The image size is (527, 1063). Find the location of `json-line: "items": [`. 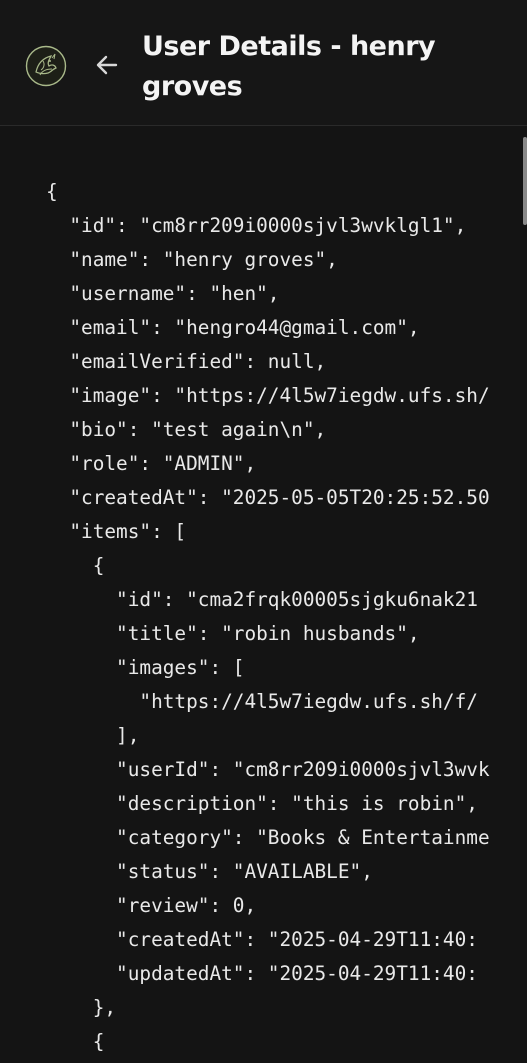

json-line: "items": [ is located at coordinates (116, 531).